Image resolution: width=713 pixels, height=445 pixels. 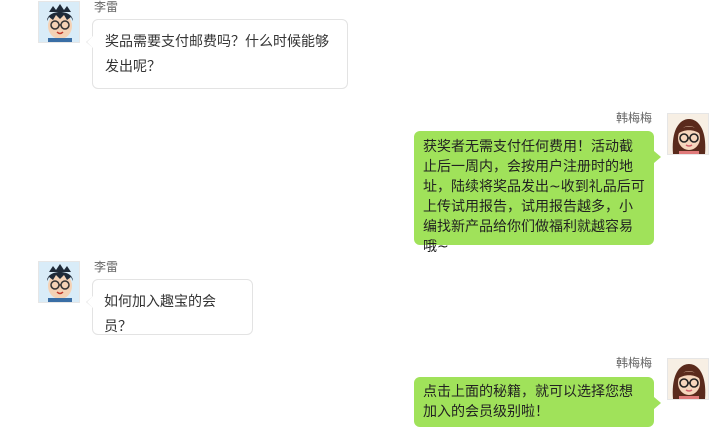 I want to click on message-text: 奖品需要支付邮费吗？什么时候能够发出呢？, so click(x=217, y=54).